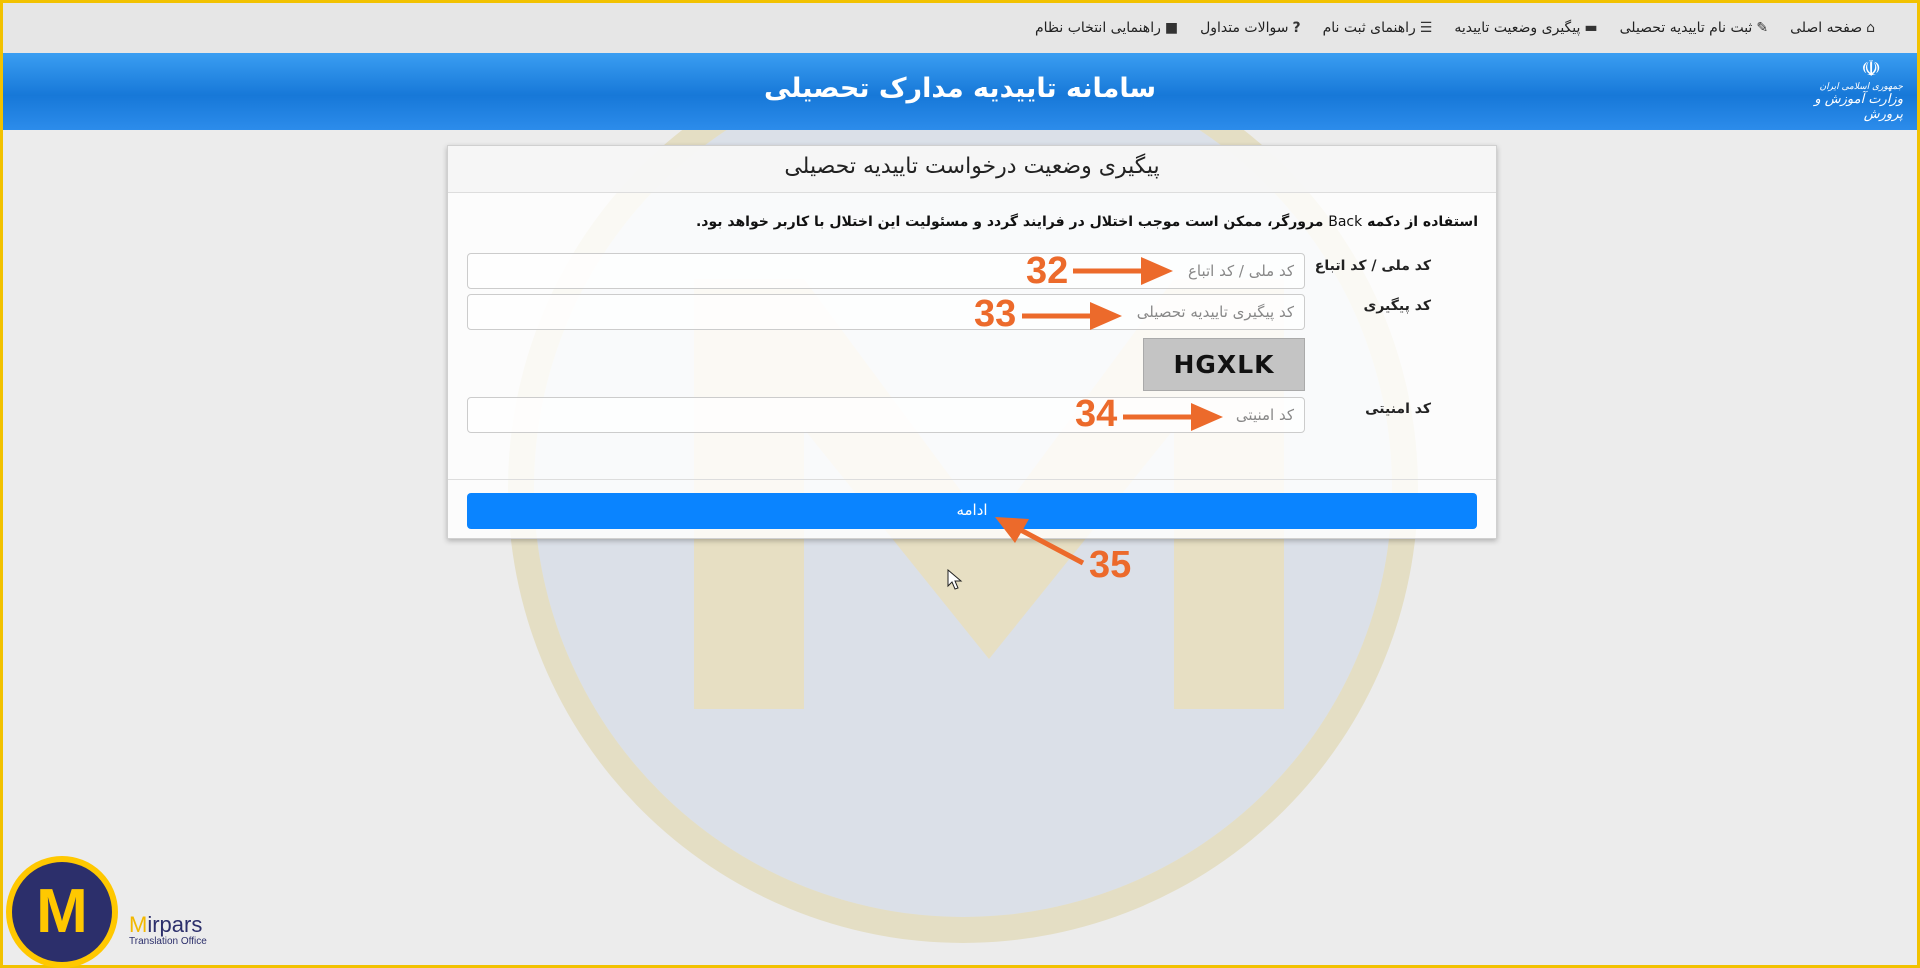 This screenshot has width=1920, height=968. What do you see at coordinates (1762, 28) in the screenshot?
I see `edit-icon: ✎` at bounding box center [1762, 28].